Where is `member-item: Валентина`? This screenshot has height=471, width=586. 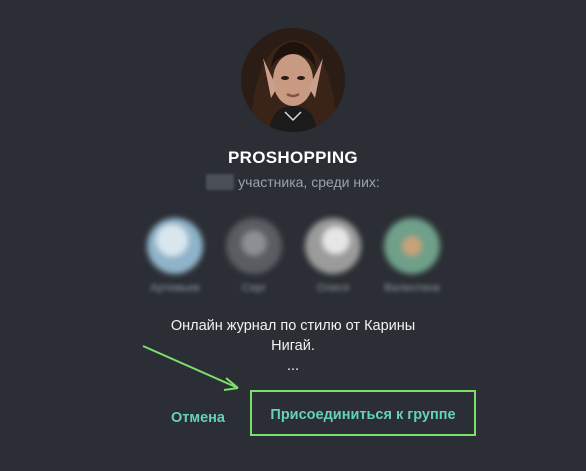 member-item: Валентина is located at coordinates (412, 256).